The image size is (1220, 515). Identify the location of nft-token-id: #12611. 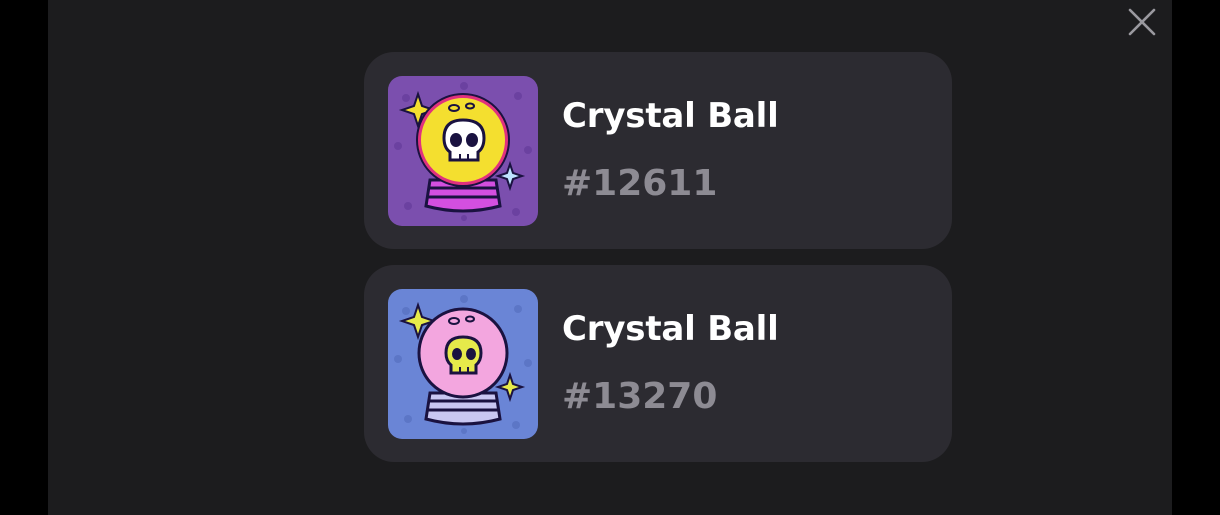
(640, 183).